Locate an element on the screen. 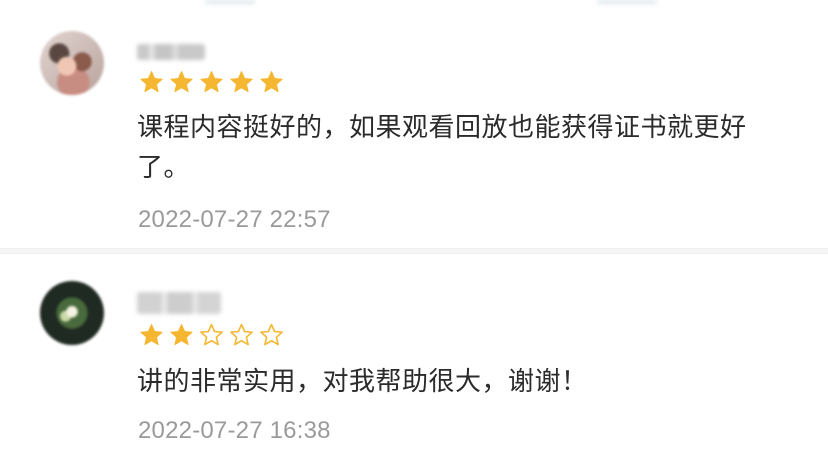 The image size is (828, 463). comment-text: 课程内容挺好的，如果观看回放也能获得证书就更好了。 is located at coordinates (442, 148).